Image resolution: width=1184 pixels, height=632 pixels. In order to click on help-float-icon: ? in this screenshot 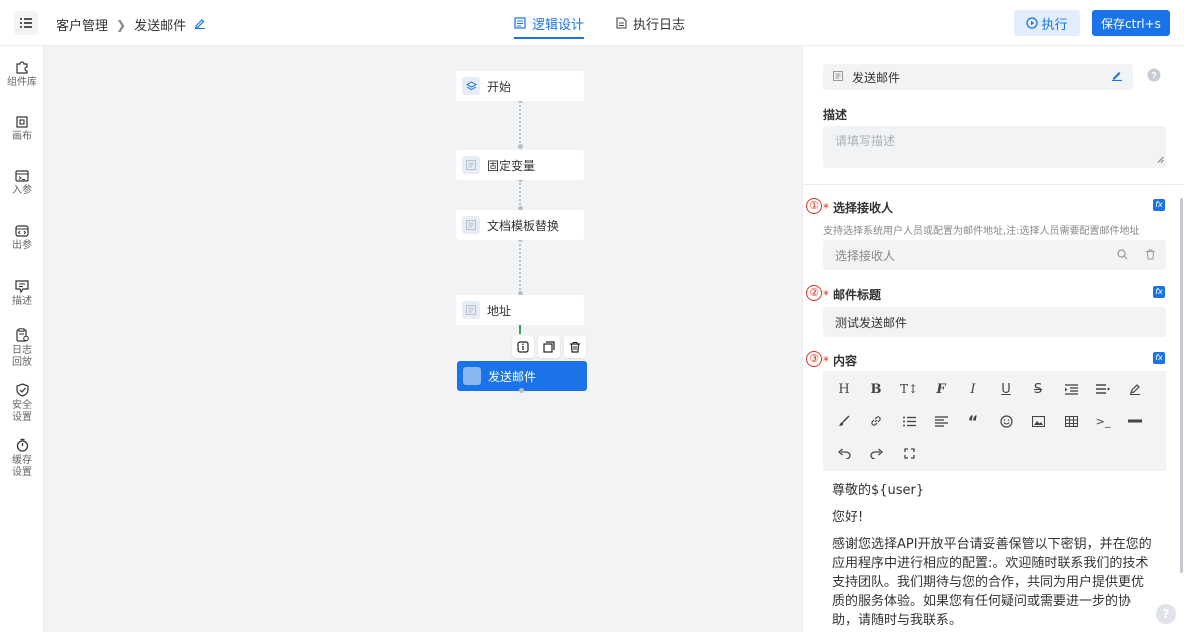, I will do `click(1166, 614)`.